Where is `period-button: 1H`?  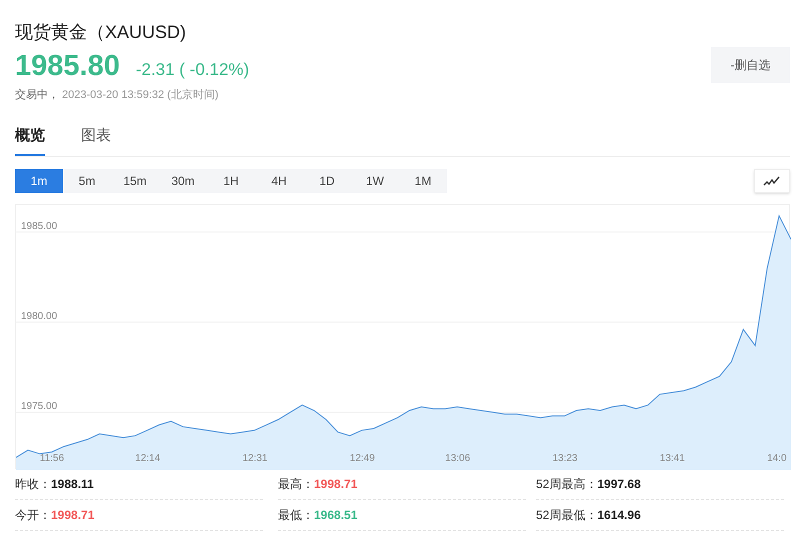
period-button: 1H is located at coordinates (231, 180).